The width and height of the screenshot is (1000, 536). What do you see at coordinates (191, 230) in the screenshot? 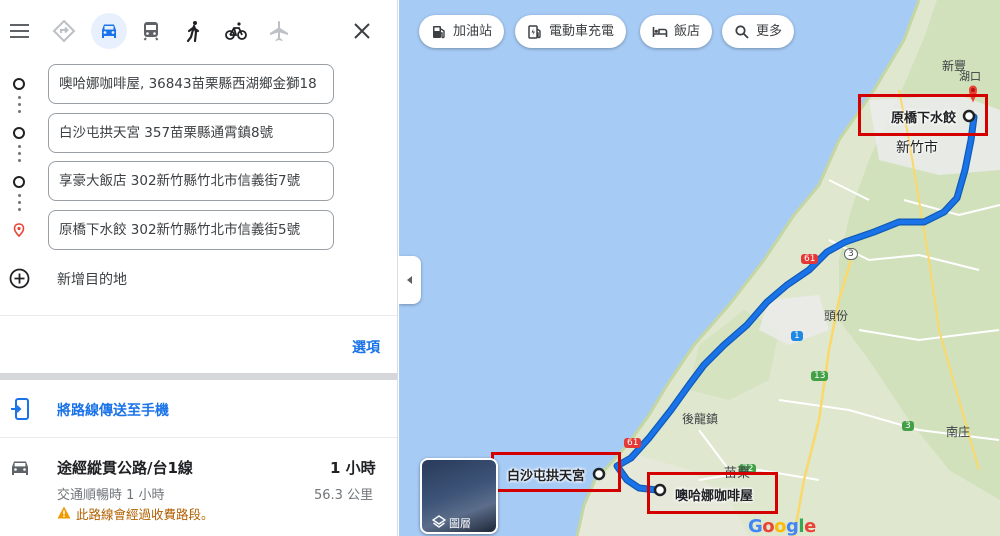
I see `destination-input: 原橋下水餃 302新竹縣竹北市信義街5號` at bounding box center [191, 230].